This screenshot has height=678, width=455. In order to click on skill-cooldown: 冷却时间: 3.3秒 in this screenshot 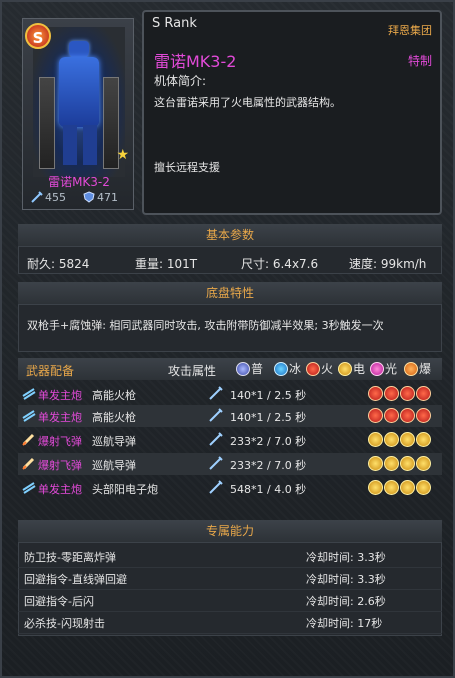, I will do `click(346, 557)`.